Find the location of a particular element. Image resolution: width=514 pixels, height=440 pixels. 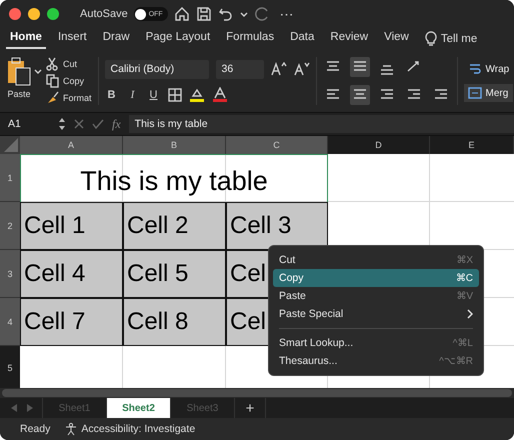

ribbon-tab: Data is located at coordinates (302, 38).